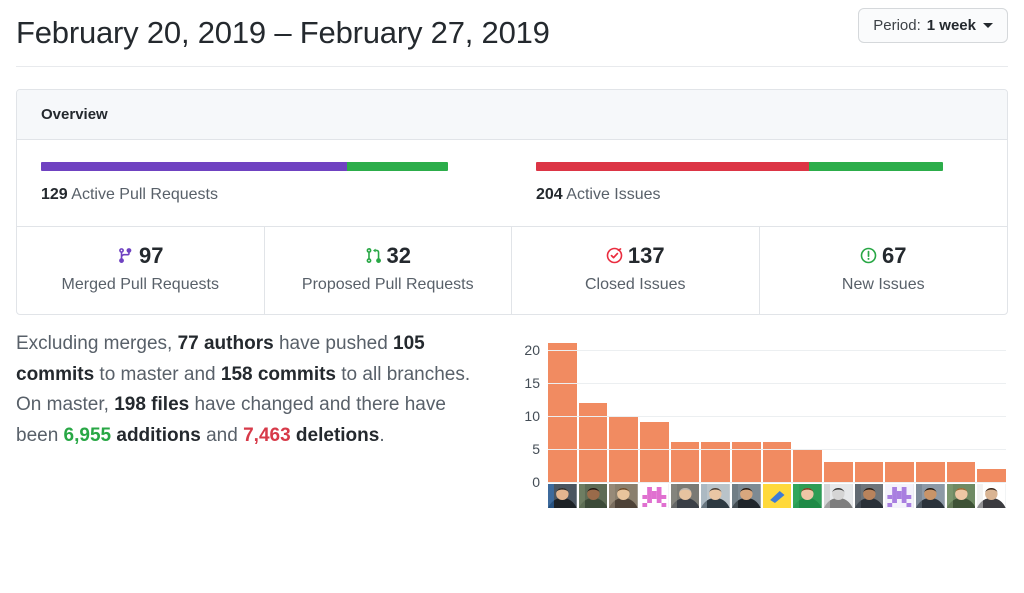  I want to click on summary-commits-all: 158 commits, so click(278, 374).